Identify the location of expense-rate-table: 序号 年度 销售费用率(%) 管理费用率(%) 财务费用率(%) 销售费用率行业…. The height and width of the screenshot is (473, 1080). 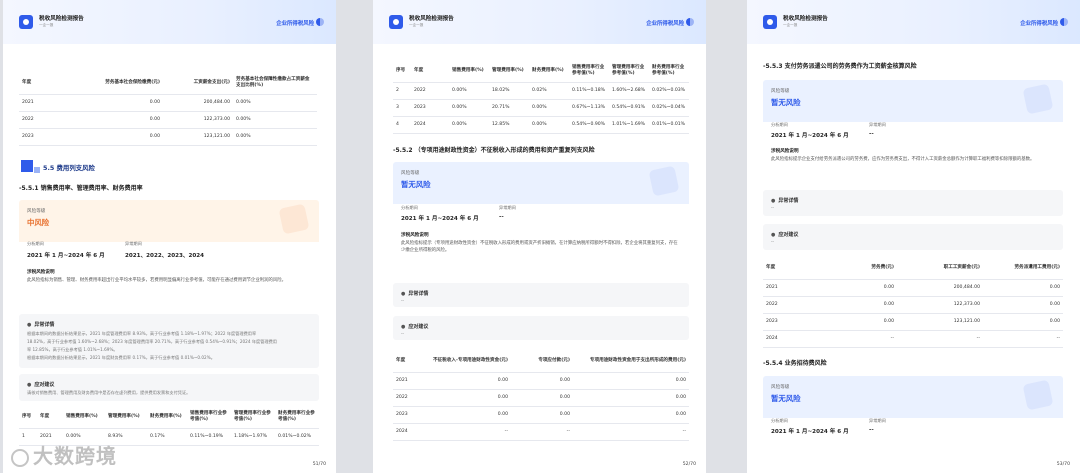
(541, 97).